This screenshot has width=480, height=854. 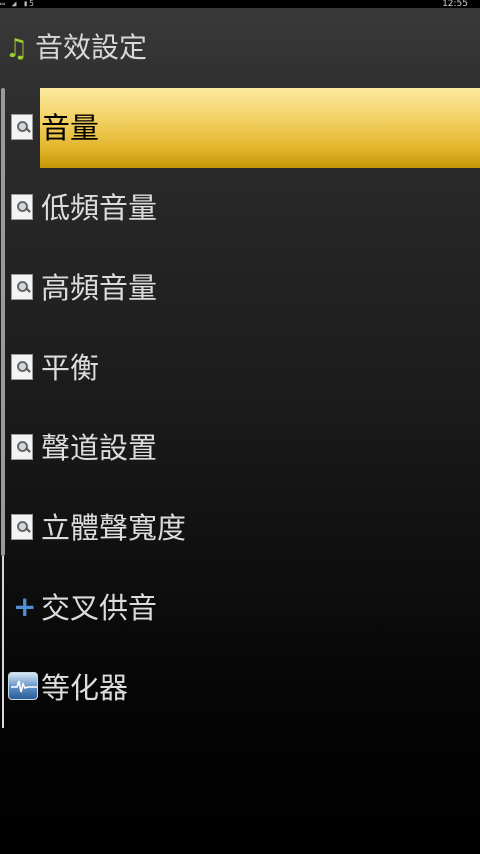 What do you see at coordinates (99, 608) in the screenshot?
I see `list-item-label: 交叉供音` at bounding box center [99, 608].